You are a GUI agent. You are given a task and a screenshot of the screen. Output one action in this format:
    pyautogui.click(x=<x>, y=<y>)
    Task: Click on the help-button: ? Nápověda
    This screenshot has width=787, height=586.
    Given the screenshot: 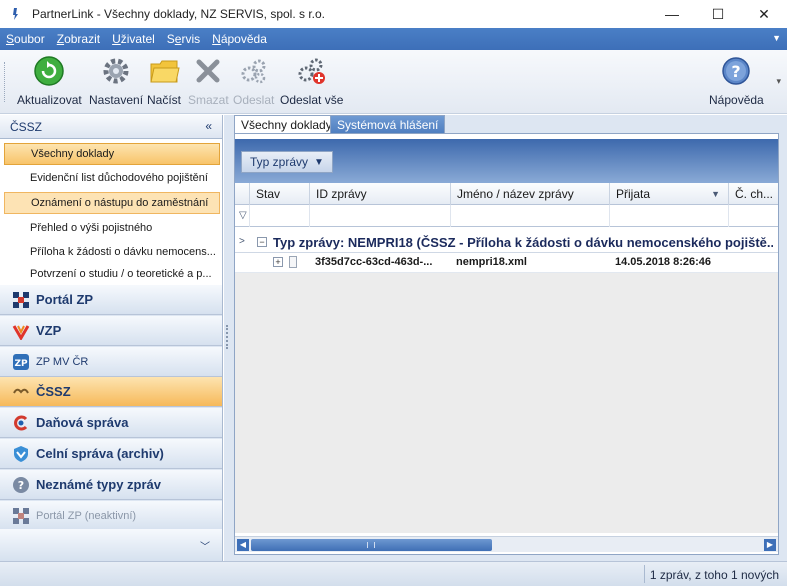 What is the action you would take?
    pyautogui.click(x=736, y=80)
    